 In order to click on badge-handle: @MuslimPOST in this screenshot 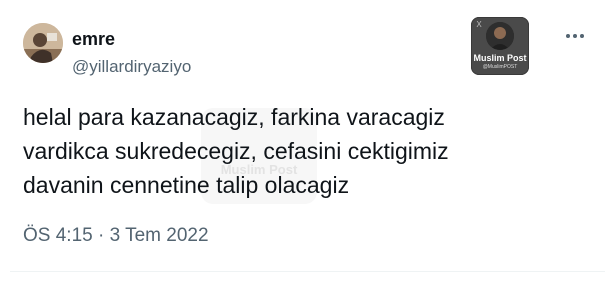, I will do `click(500, 67)`.